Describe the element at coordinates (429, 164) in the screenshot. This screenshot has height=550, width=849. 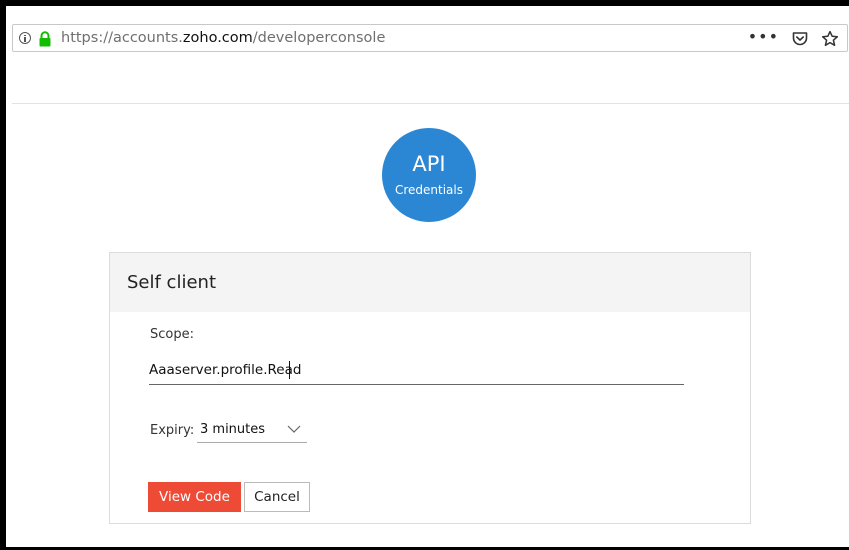
I see `badge-title: API` at that location.